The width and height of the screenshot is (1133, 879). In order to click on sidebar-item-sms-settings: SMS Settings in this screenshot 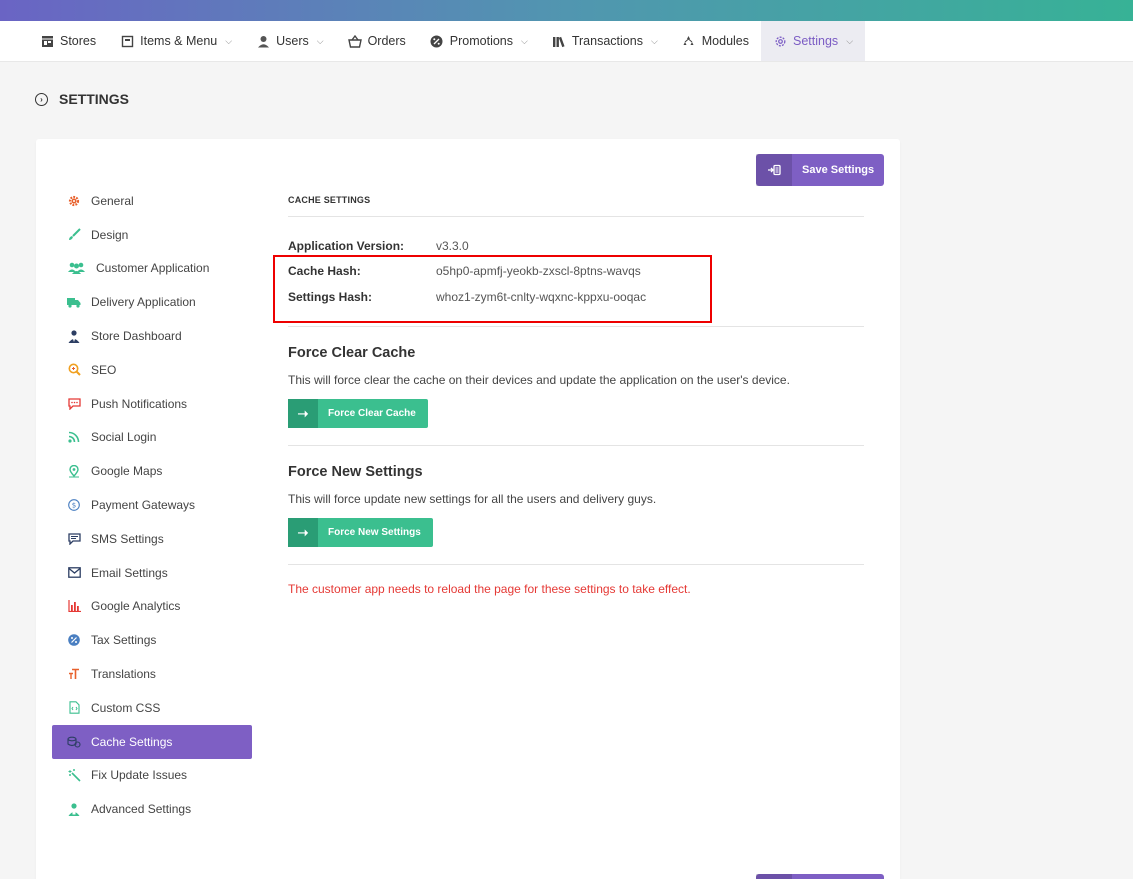, I will do `click(152, 539)`.